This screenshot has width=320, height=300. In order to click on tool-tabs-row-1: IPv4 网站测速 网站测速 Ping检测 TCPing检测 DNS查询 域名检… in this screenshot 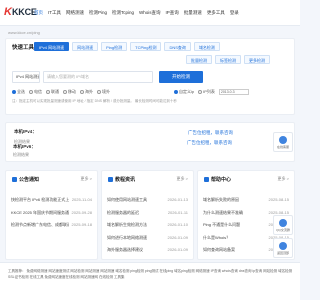, I will do `click(127, 46)`.